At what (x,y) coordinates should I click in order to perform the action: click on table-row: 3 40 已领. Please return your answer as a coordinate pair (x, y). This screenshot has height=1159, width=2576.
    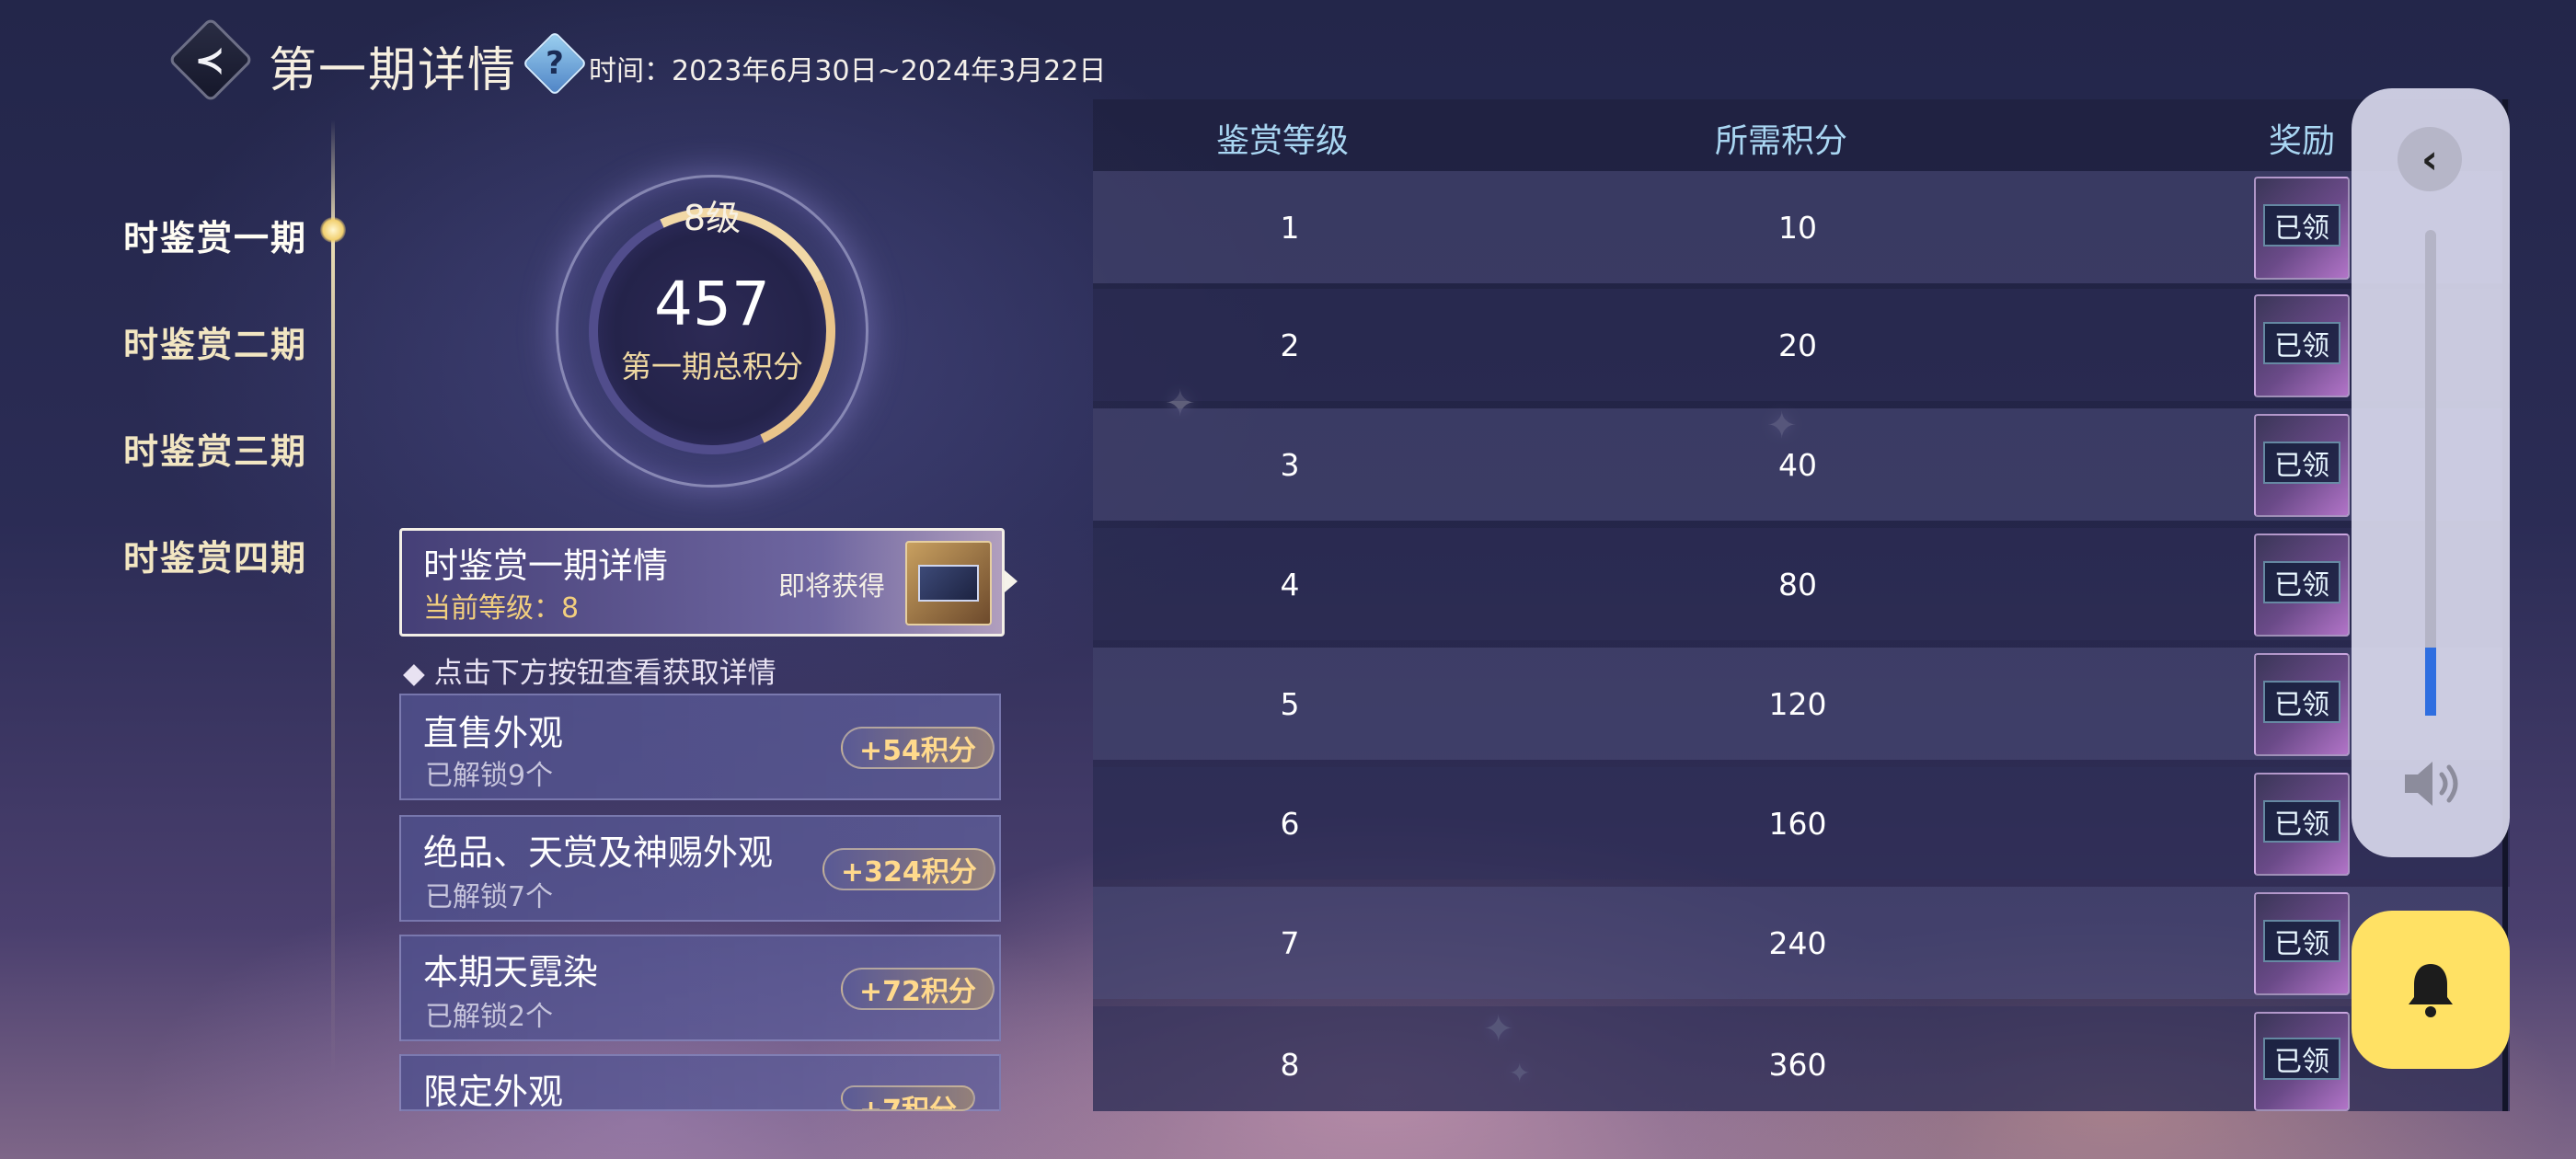
    Looking at the image, I should click on (1801, 464).